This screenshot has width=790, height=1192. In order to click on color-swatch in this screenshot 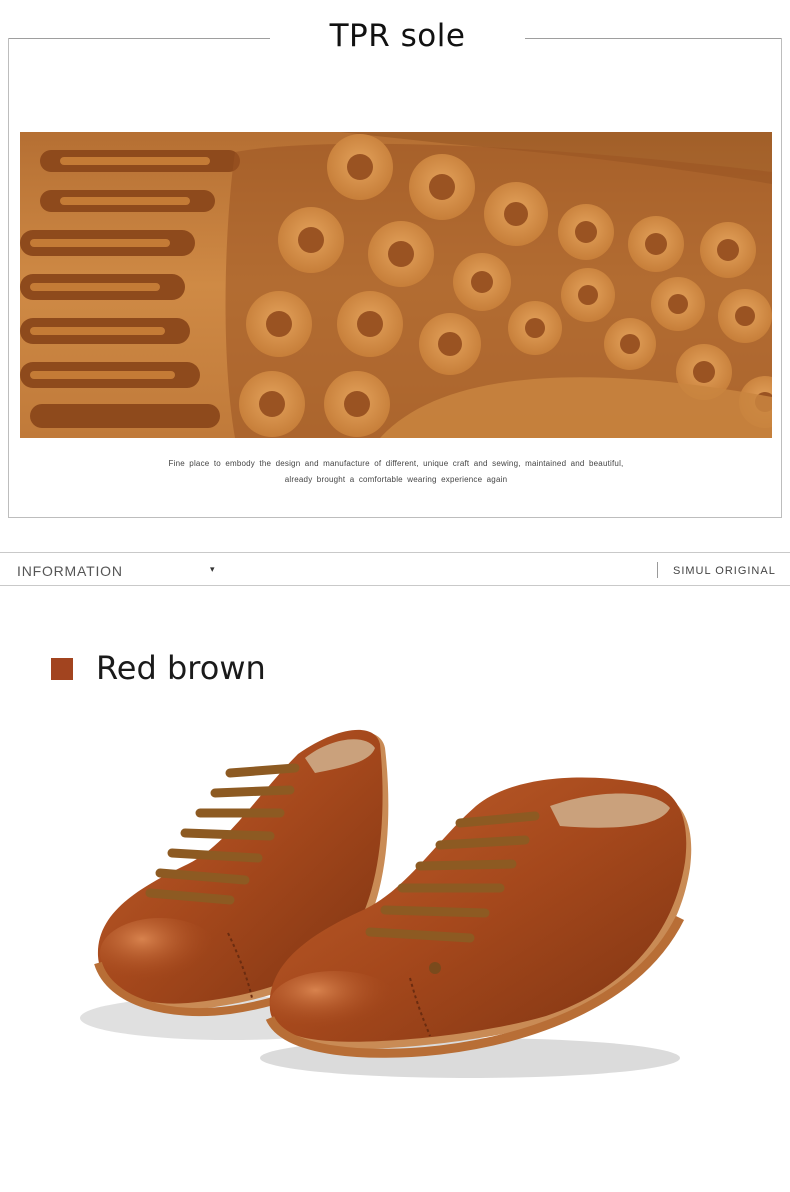, I will do `click(62, 669)`.